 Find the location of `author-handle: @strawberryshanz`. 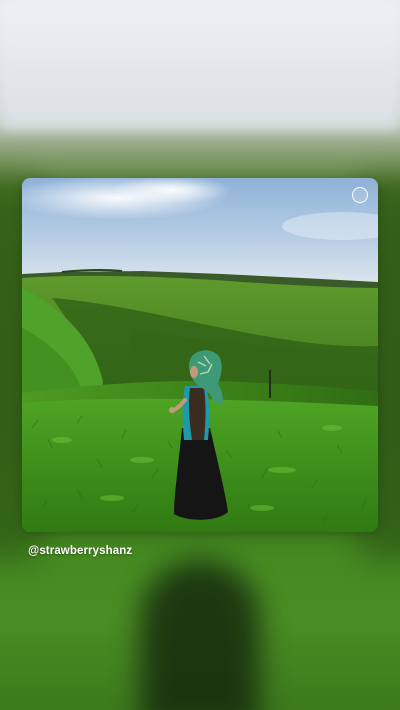

author-handle: @strawberryshanz is located at coordinates (80, 551).